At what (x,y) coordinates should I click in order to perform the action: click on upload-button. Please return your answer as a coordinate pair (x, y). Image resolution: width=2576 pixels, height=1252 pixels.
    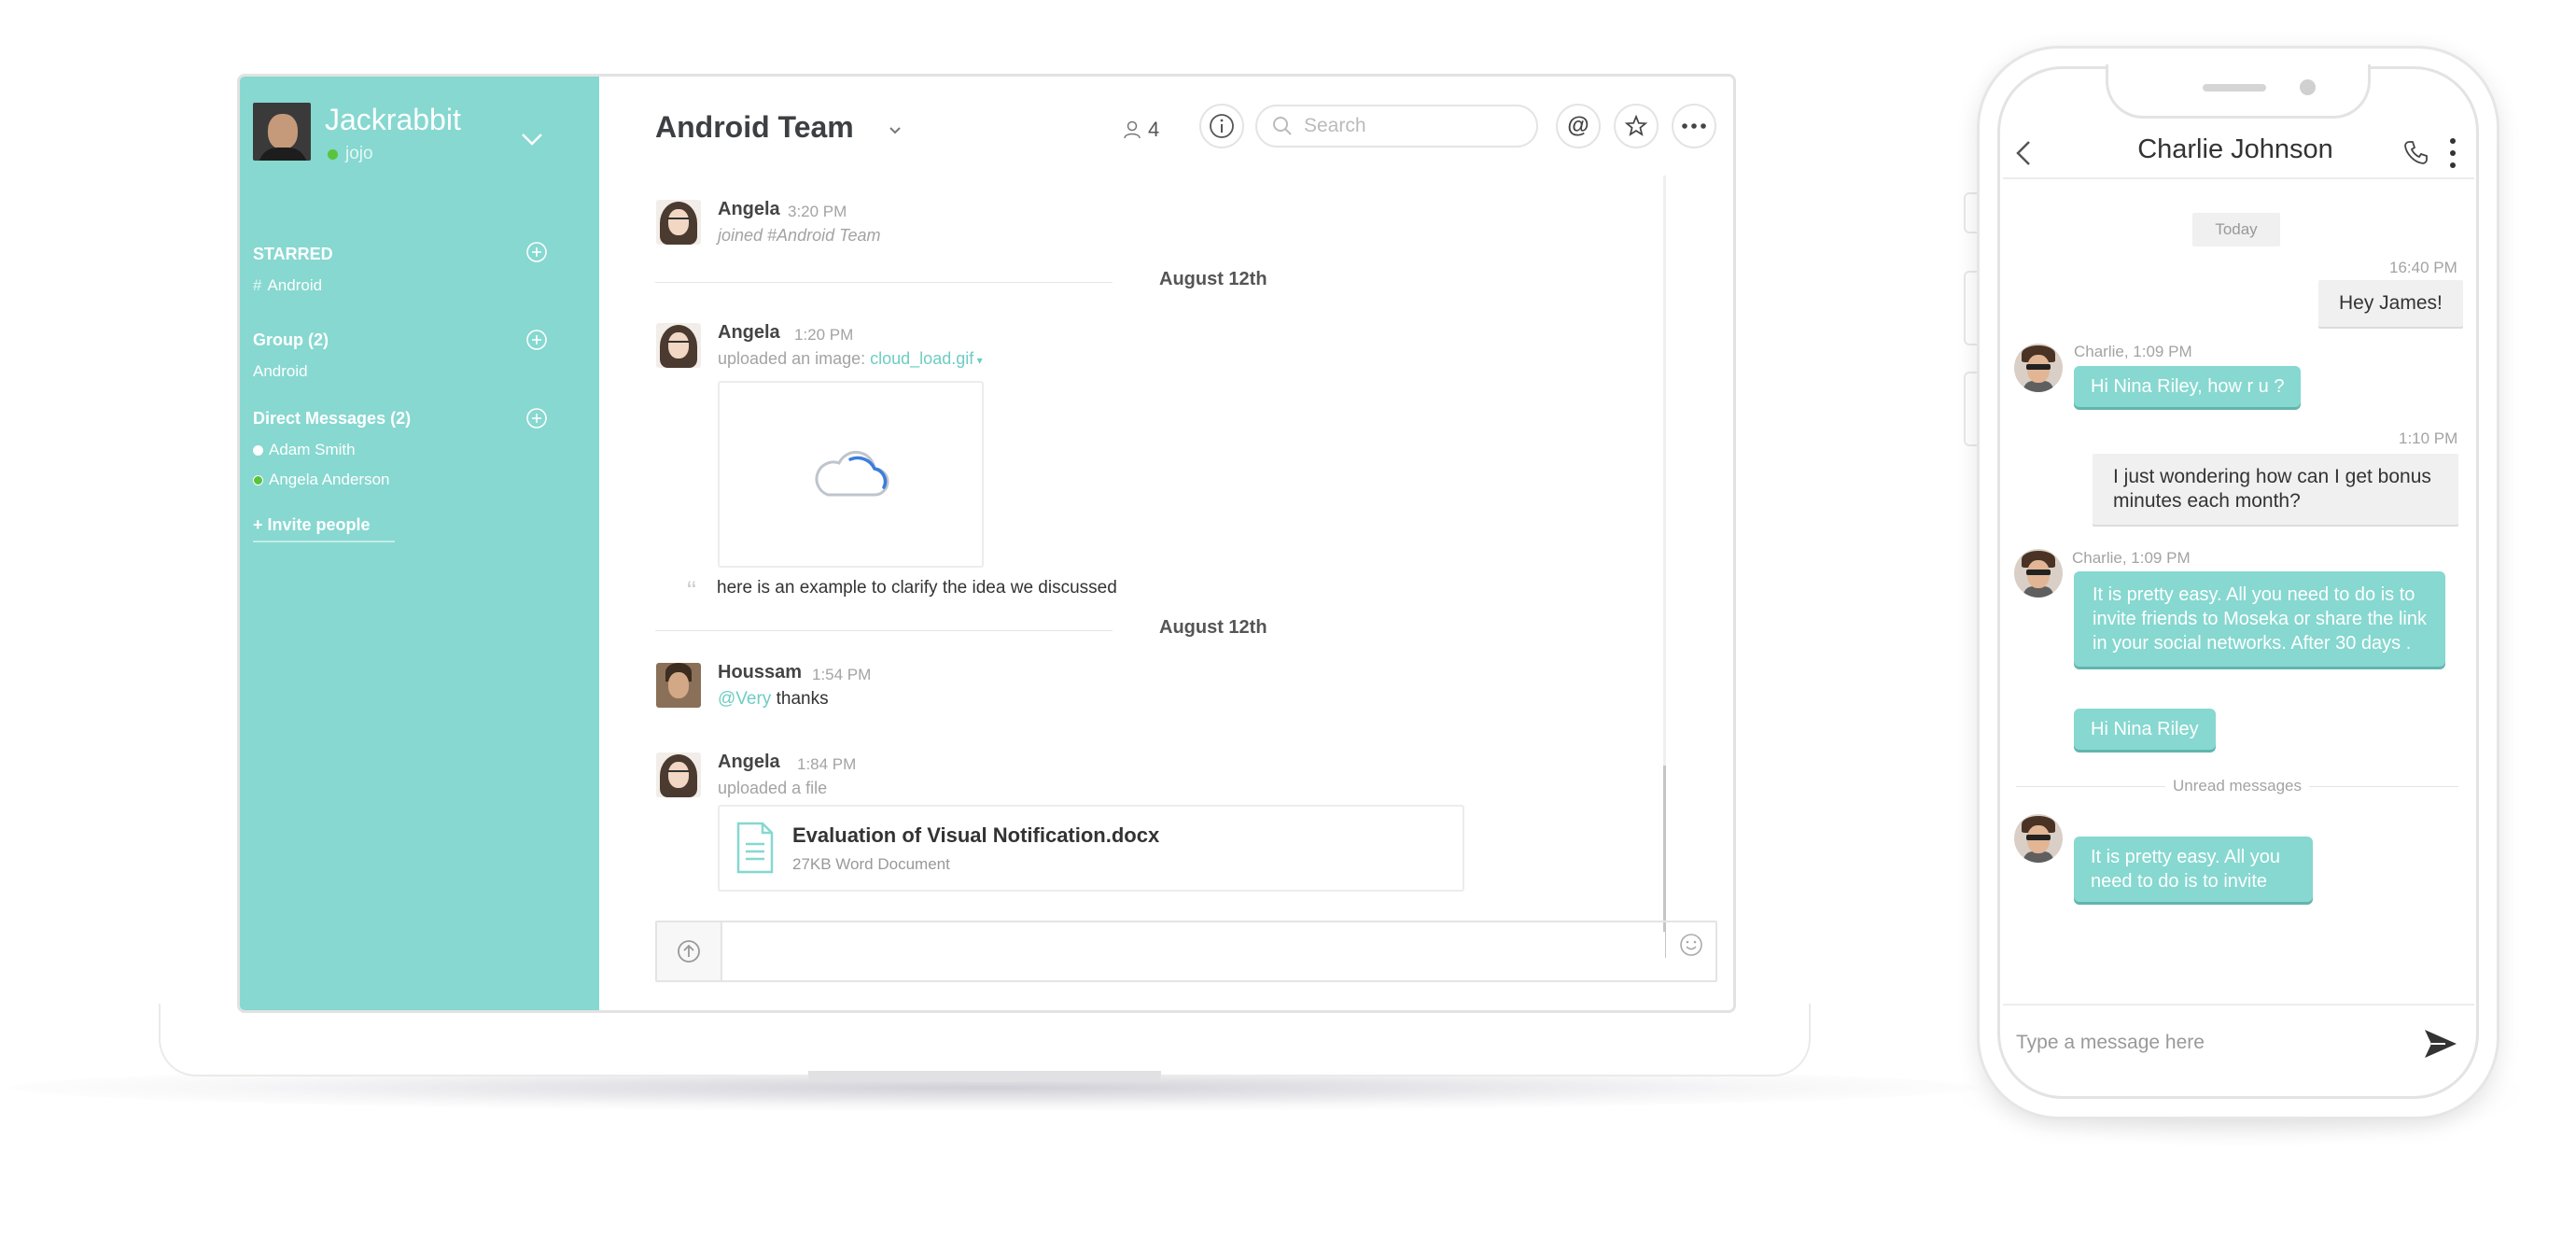
    Looking at the image, I should click on (689, 951).